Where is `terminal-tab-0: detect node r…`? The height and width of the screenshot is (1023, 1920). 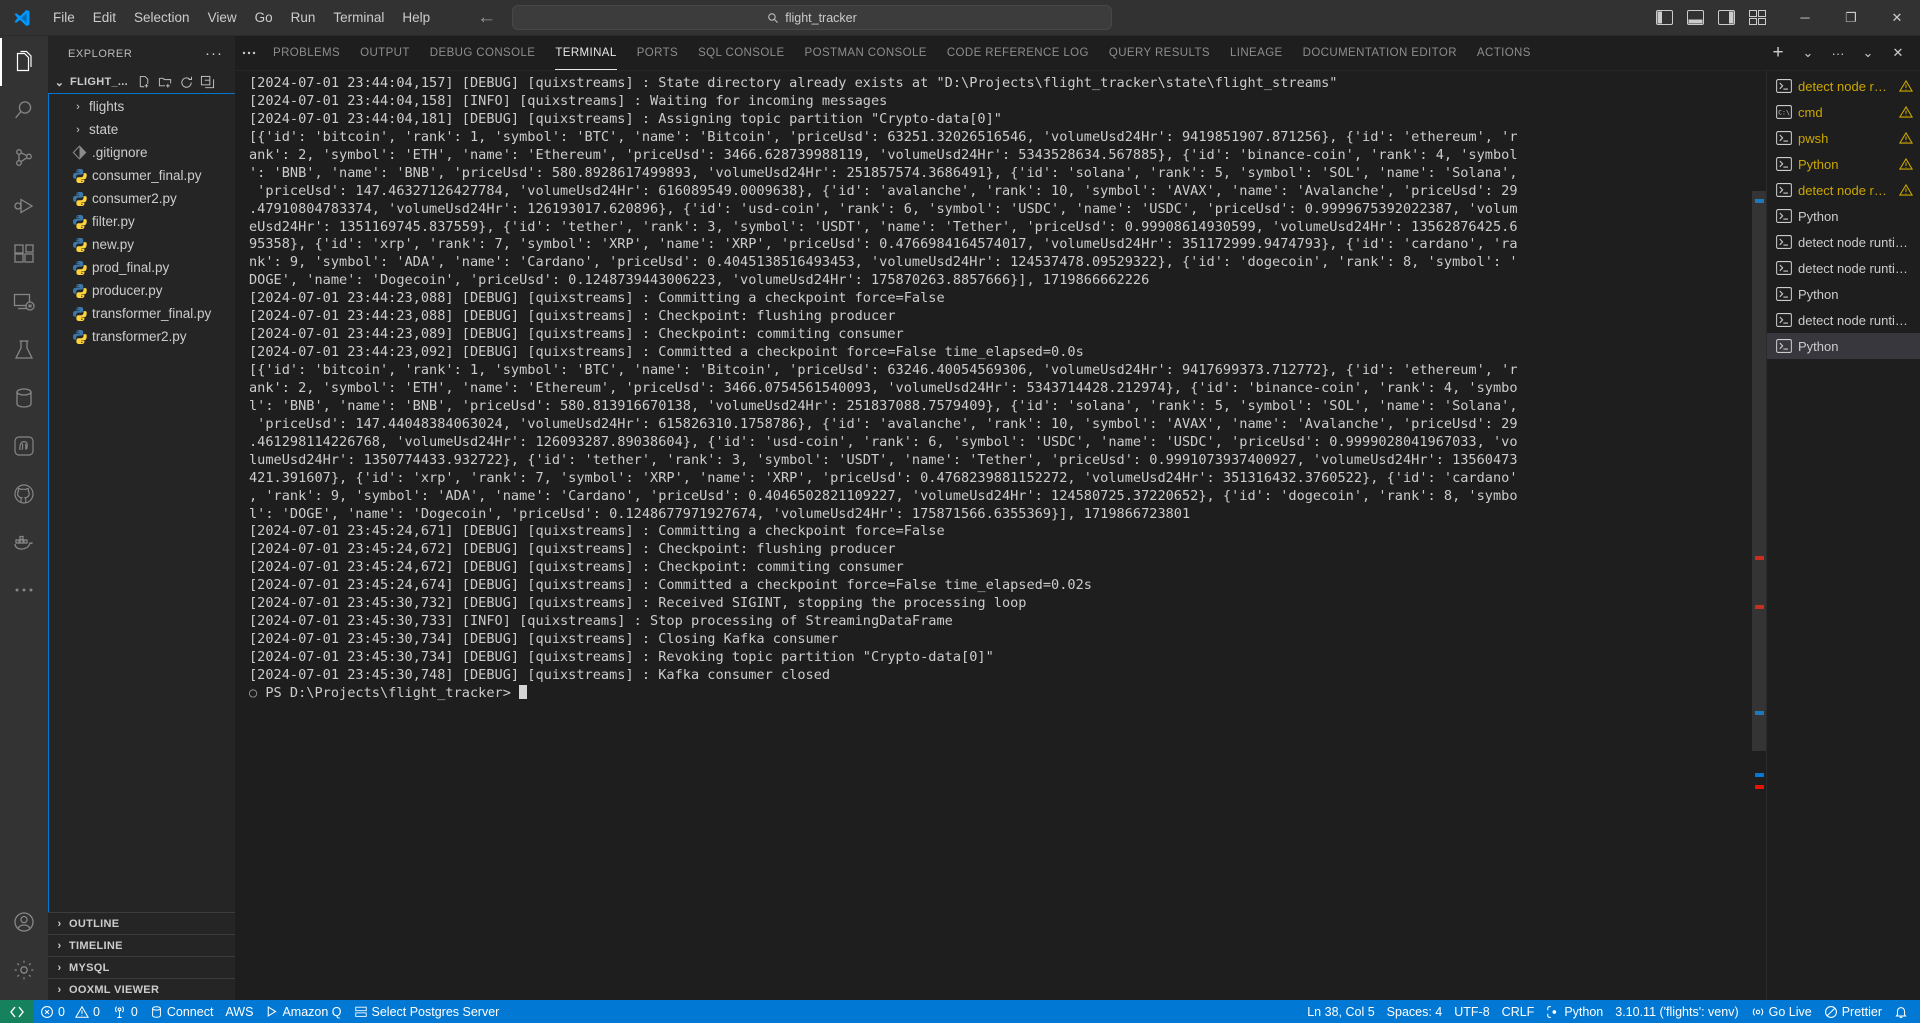
terminal-tab-0: detect node r… is located at coordinates (1843, 86).